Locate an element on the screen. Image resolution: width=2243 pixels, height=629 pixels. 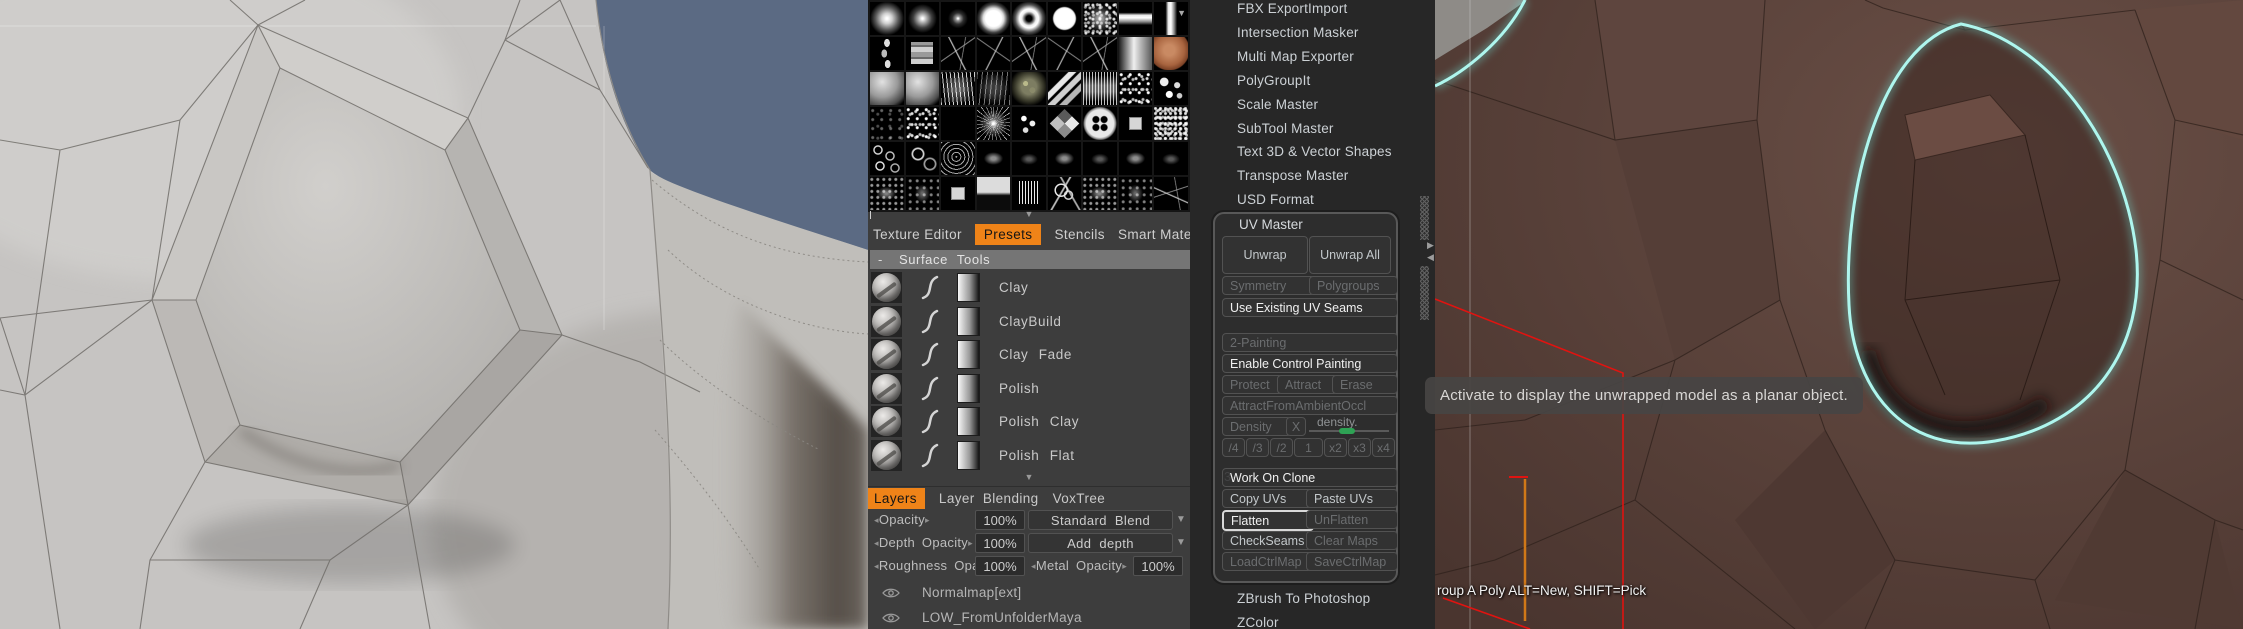
tab-voxtree: VoxTree is located at coordinates (1079, 498).